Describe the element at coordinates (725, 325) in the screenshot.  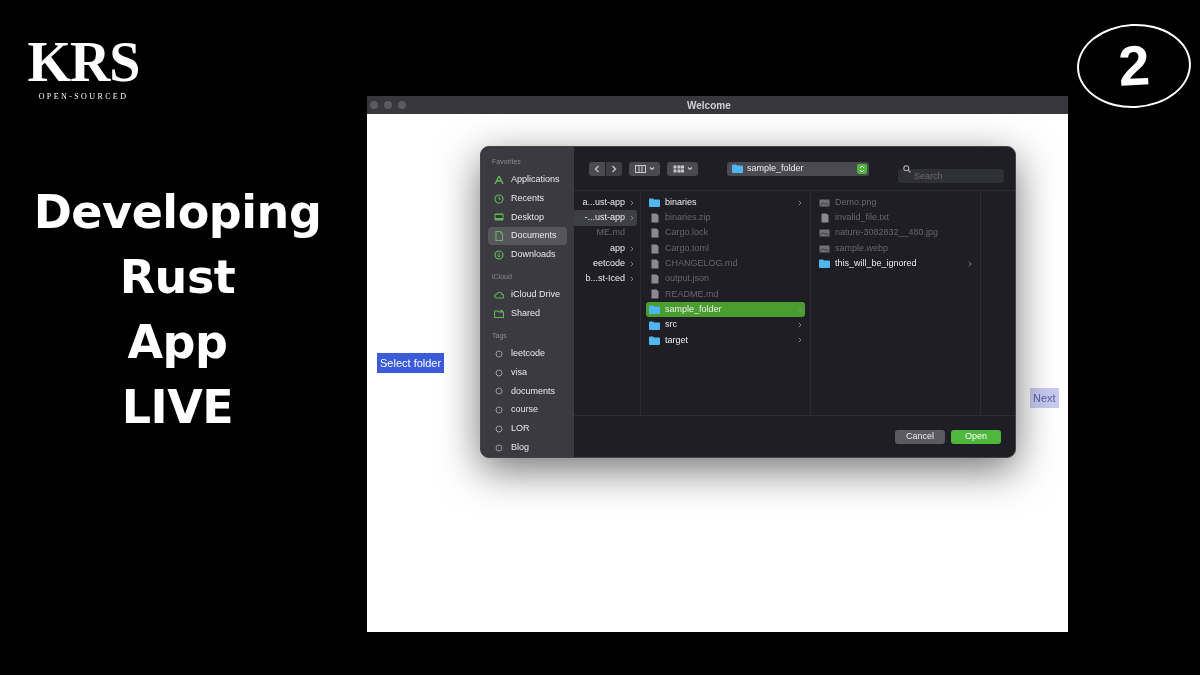
I see `file-list-item: src` at that location.